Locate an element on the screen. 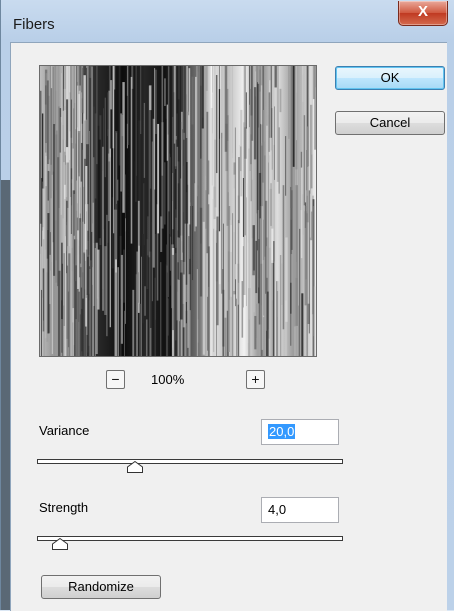 The width and height of the screenshot is (454, 611). strength-slider-track is located at coordinates (190, 538).